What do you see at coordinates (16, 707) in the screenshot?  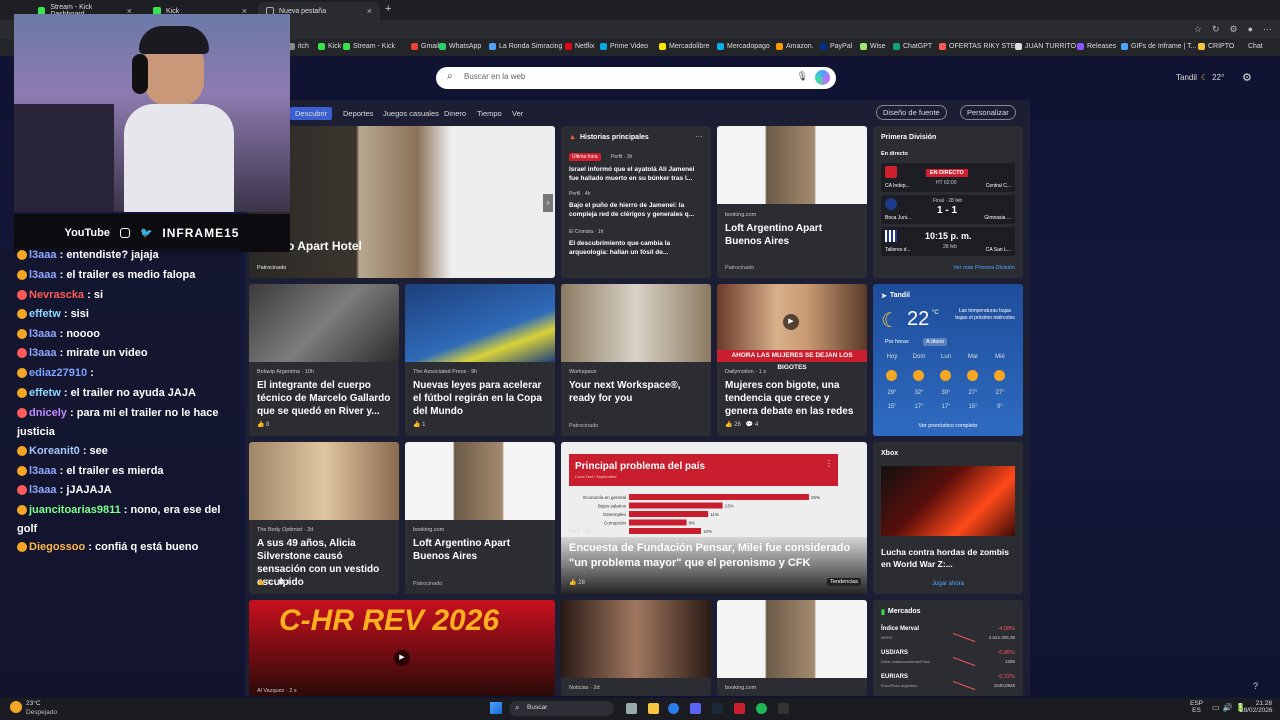 I see `weather-widget-icon` at bounding box center [16, 707].